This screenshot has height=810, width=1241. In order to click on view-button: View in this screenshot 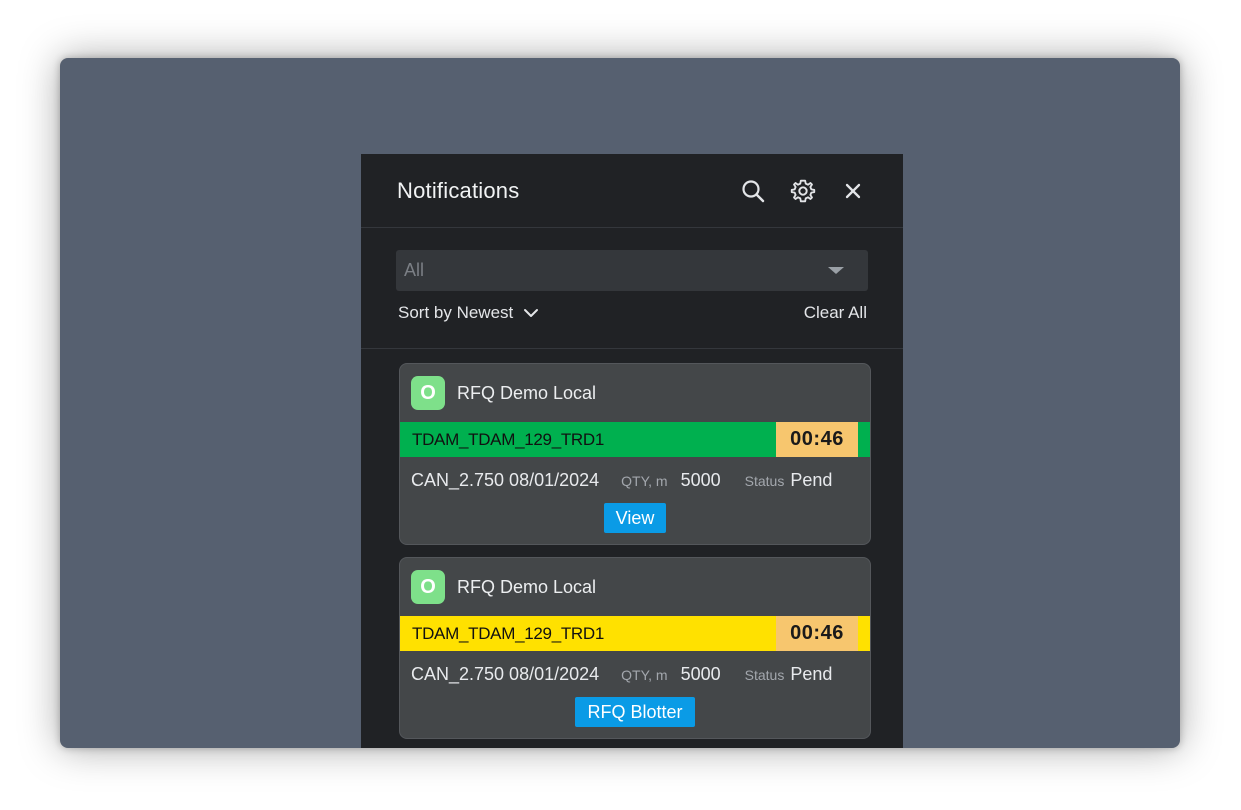, I will do `click(635, 518)`.